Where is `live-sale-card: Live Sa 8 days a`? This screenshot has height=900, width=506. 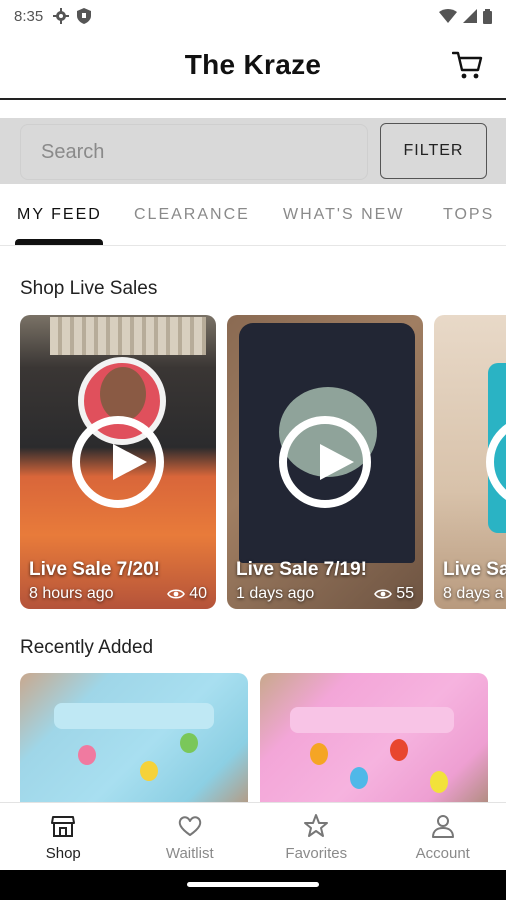 live-sale-card: Live Sa 8 days a is located at coordinates (470, 462).